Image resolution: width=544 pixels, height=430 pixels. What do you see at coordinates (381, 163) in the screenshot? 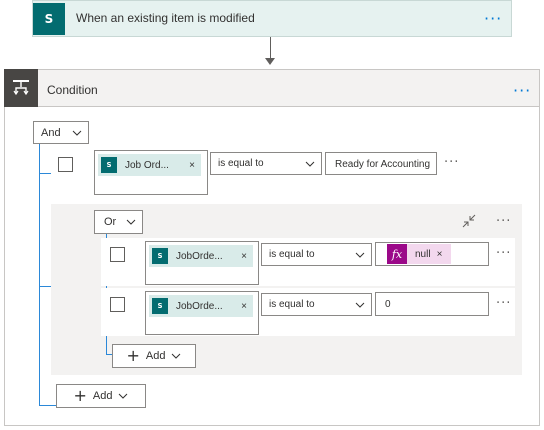
I see `condition-right-value-field: Ready for Accounting` at bounding box center [381, 163].